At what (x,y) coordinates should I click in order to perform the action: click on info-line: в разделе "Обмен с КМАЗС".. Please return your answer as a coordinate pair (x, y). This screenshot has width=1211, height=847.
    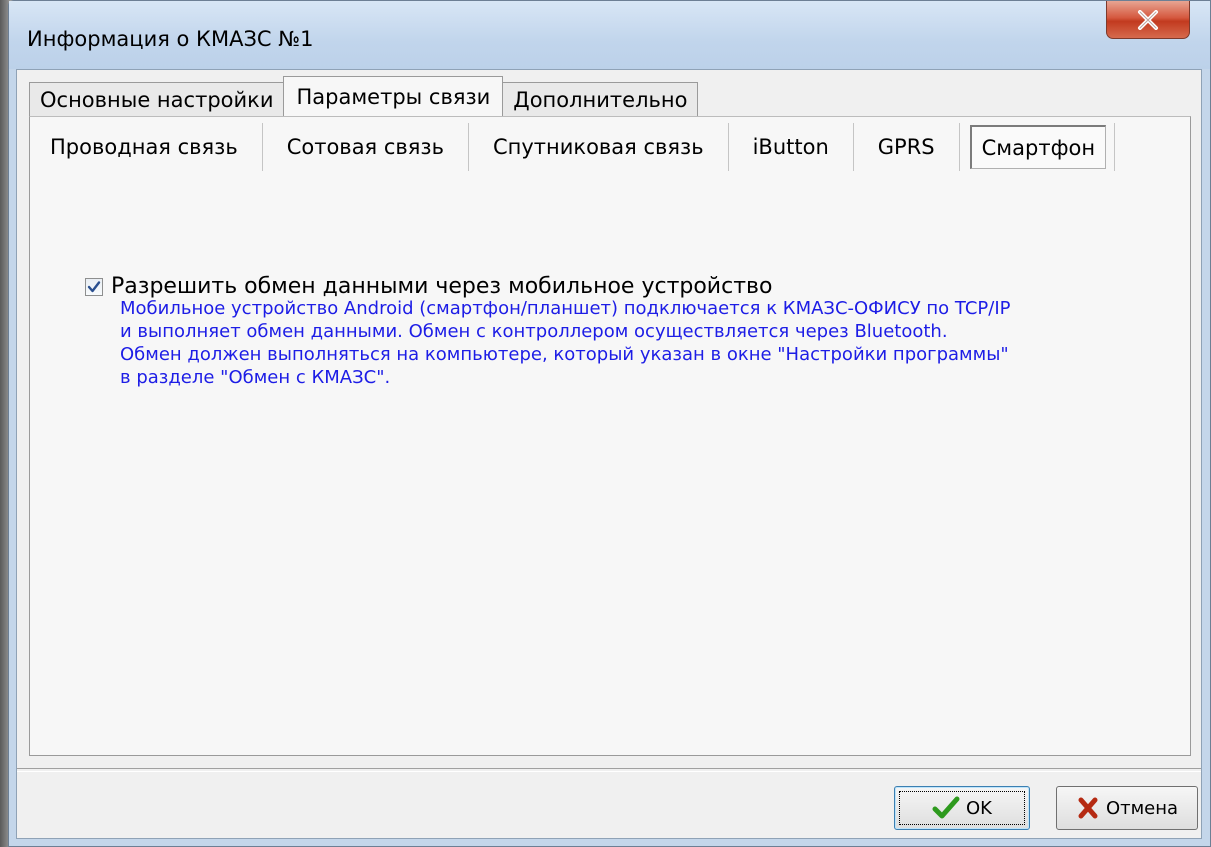
    Looking at the image, I should click on (255, 377).